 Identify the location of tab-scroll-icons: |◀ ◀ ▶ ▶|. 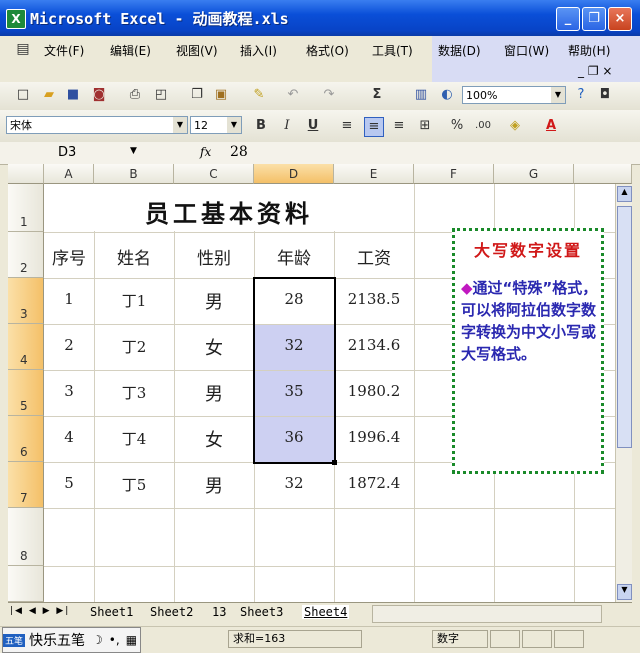
(40, 611).